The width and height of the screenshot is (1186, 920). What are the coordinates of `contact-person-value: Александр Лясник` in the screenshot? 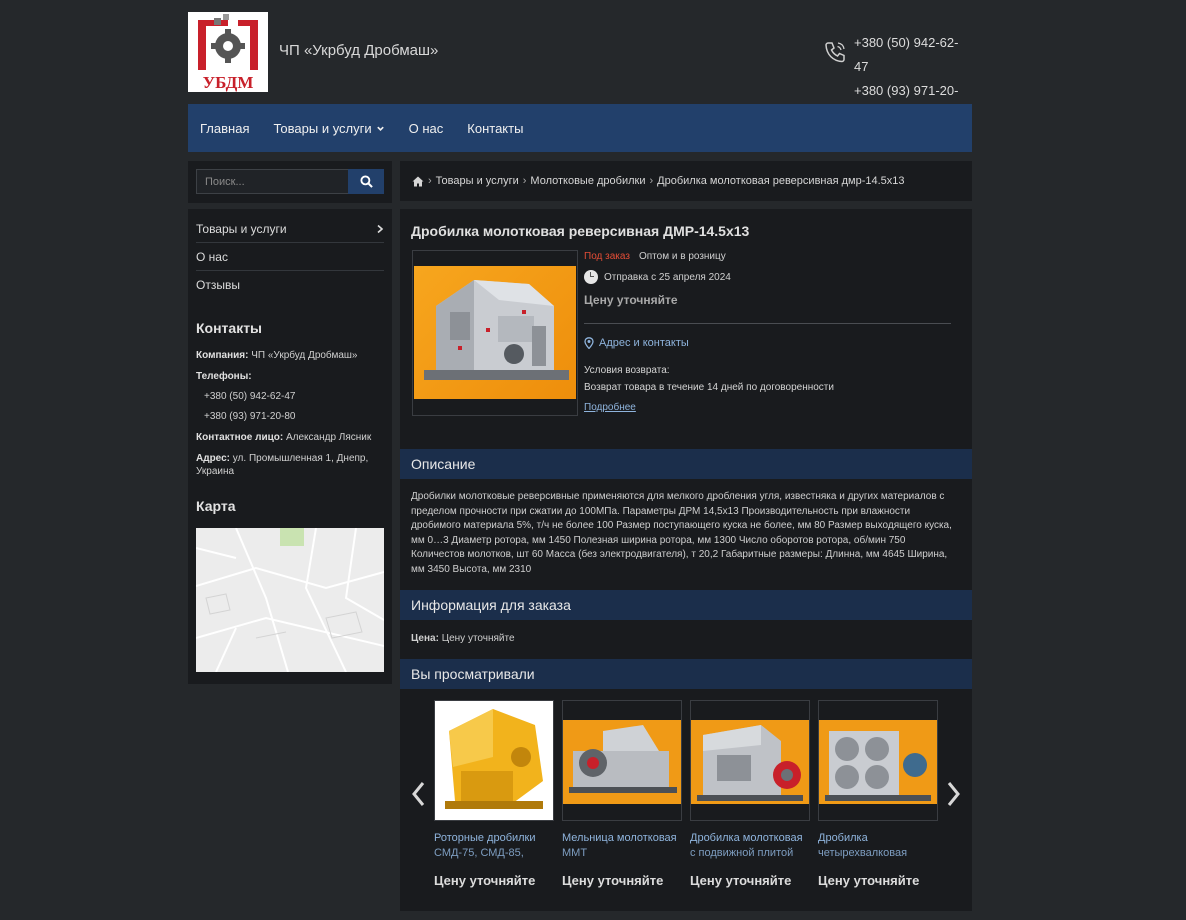 It's located at (328, 437).